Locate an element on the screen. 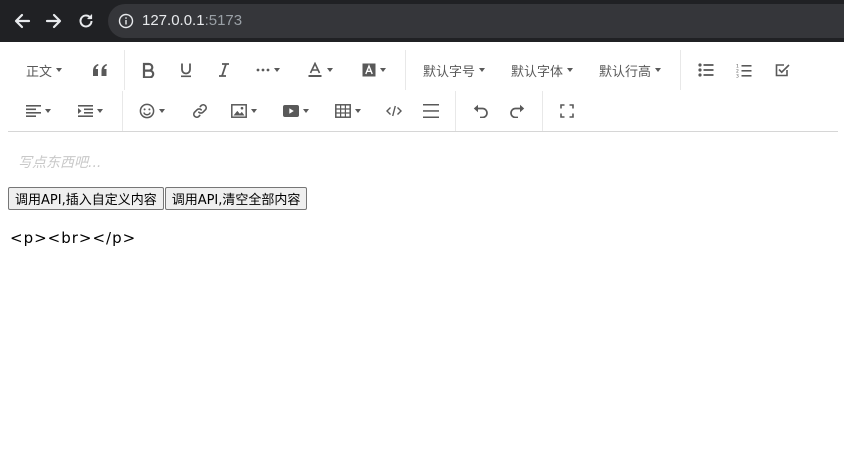 This screenshot has height=471, width=844. indent-icon is located at coordinates (85, 111).